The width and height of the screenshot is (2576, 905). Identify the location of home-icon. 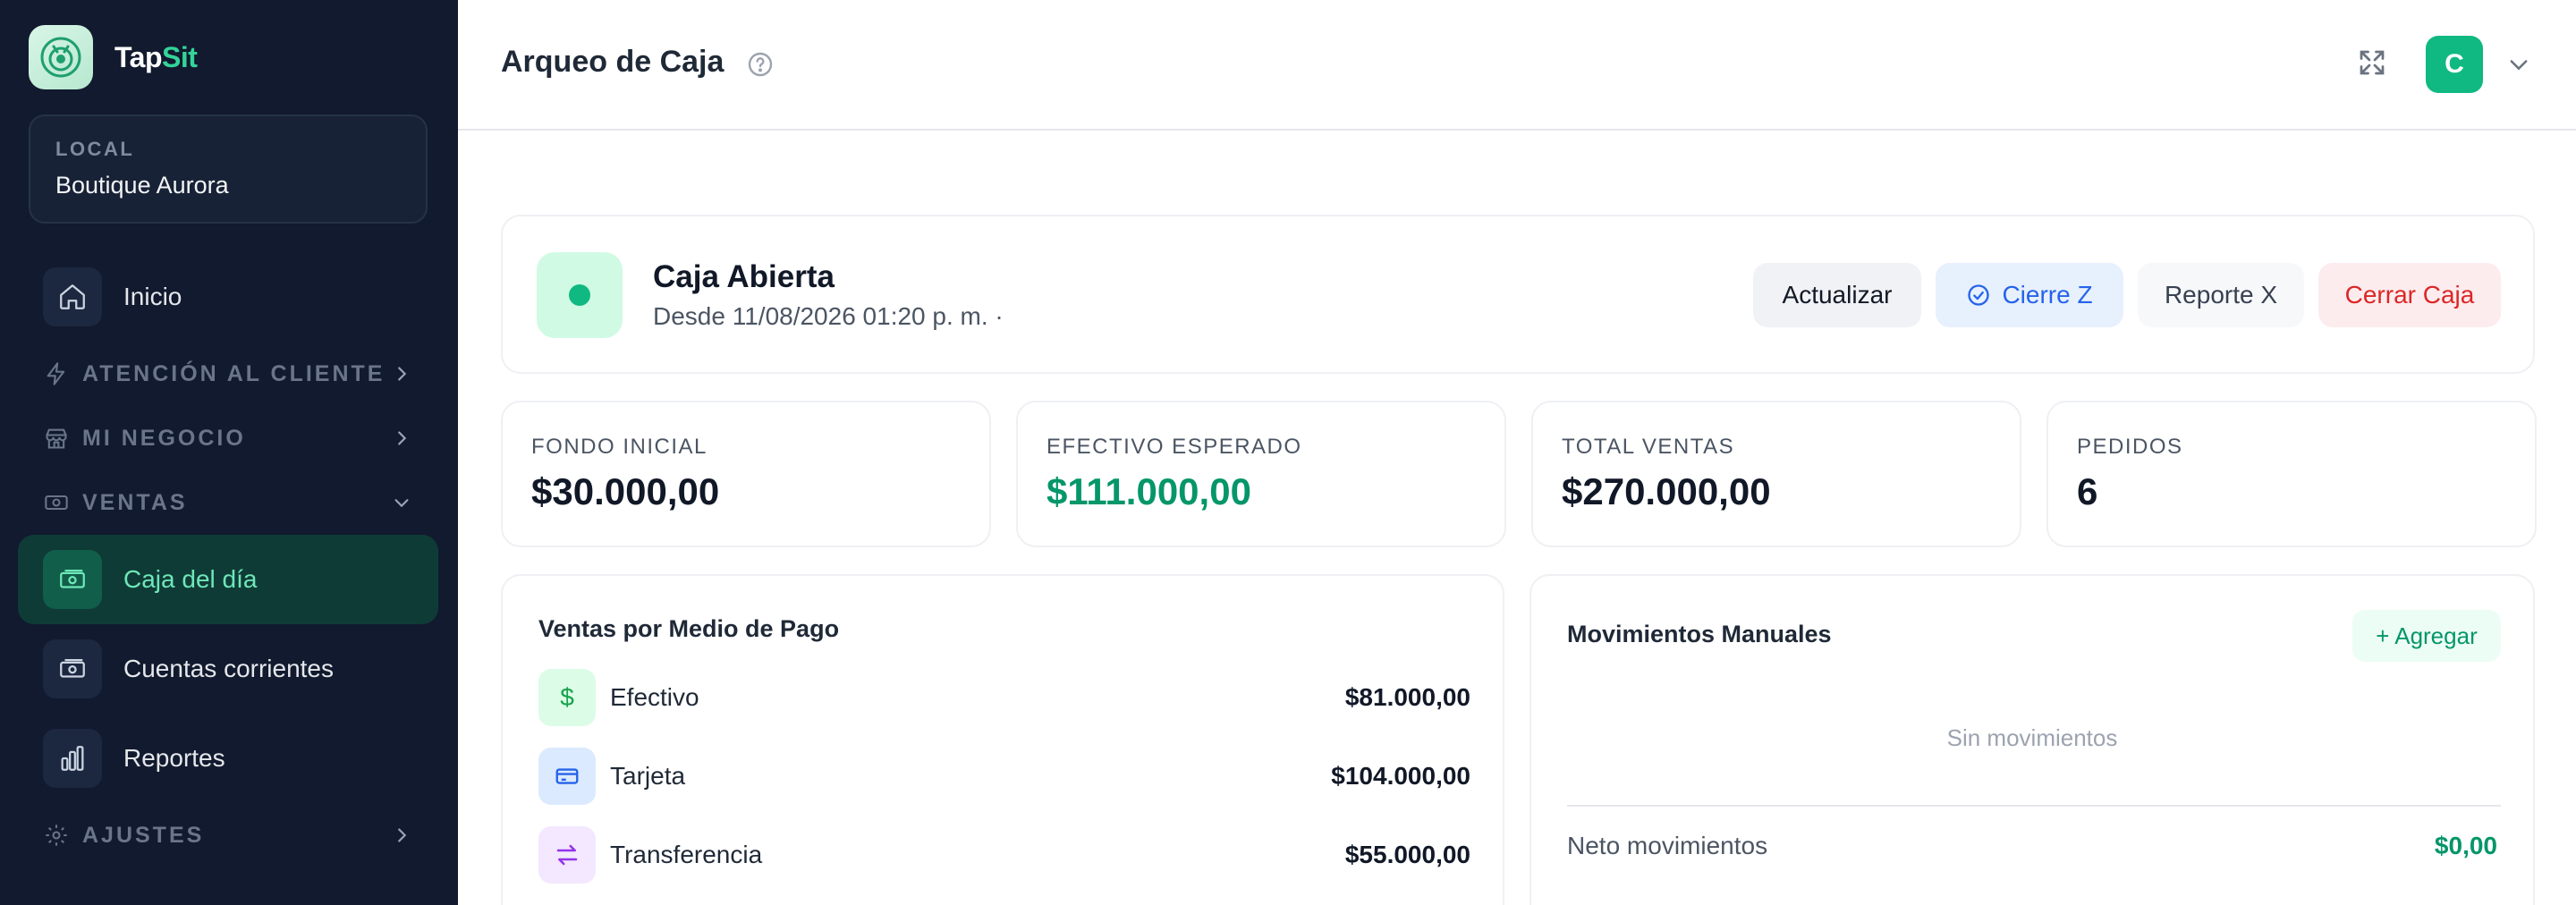
(72, 296).